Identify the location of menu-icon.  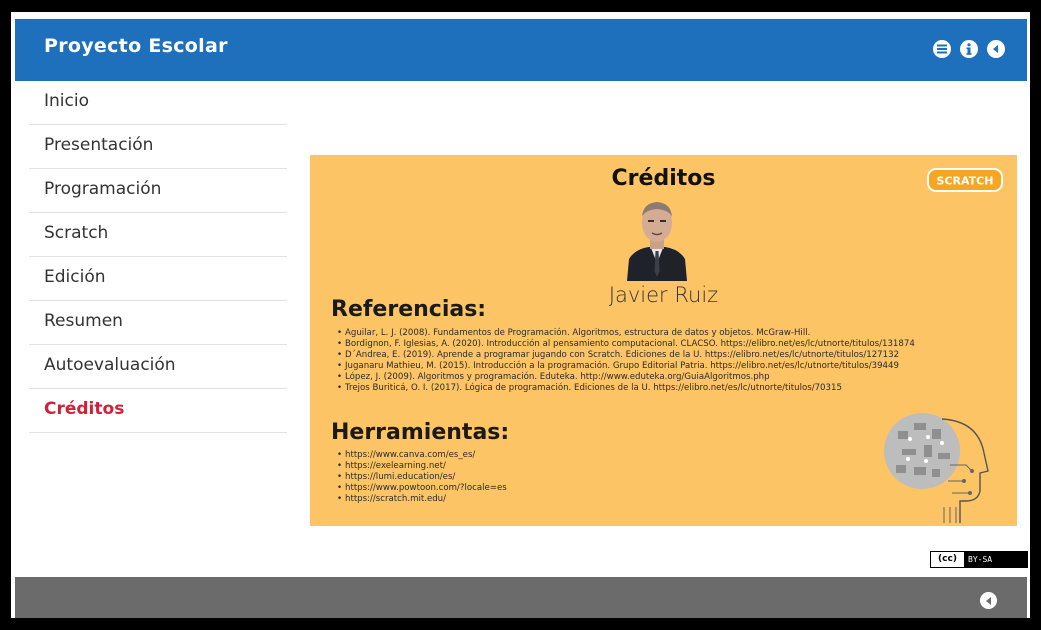
(942, 49).